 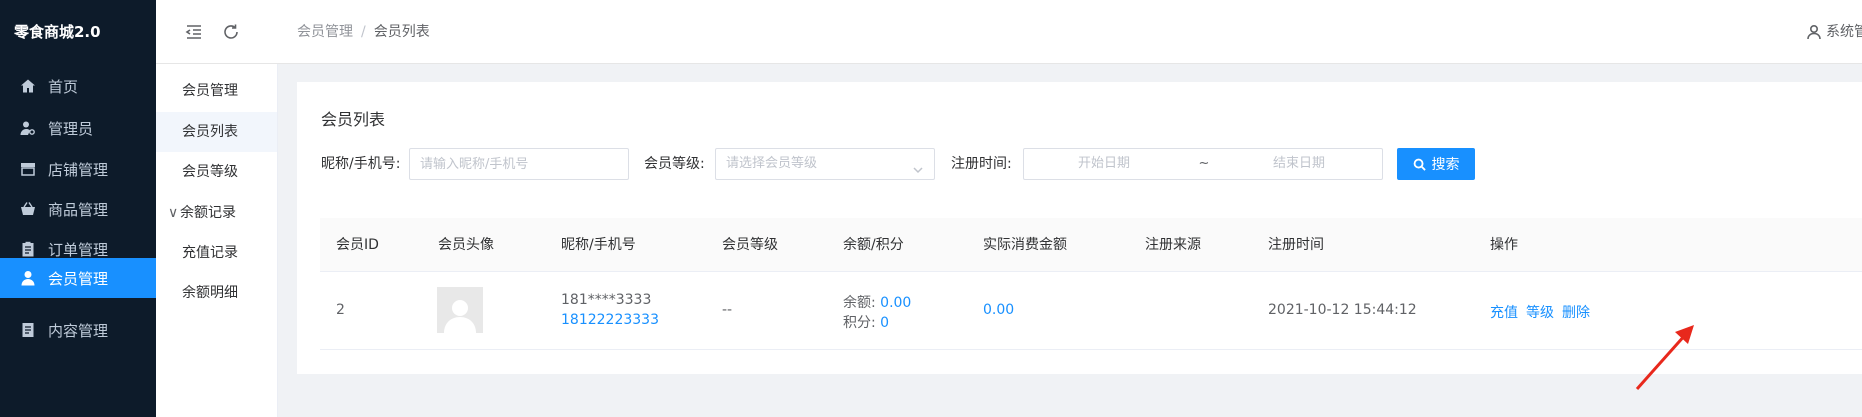 What do you see at coordinates (750, 245) in the screenshot?
I see `column-header: 会员等级` at bounding box center [750, 245].